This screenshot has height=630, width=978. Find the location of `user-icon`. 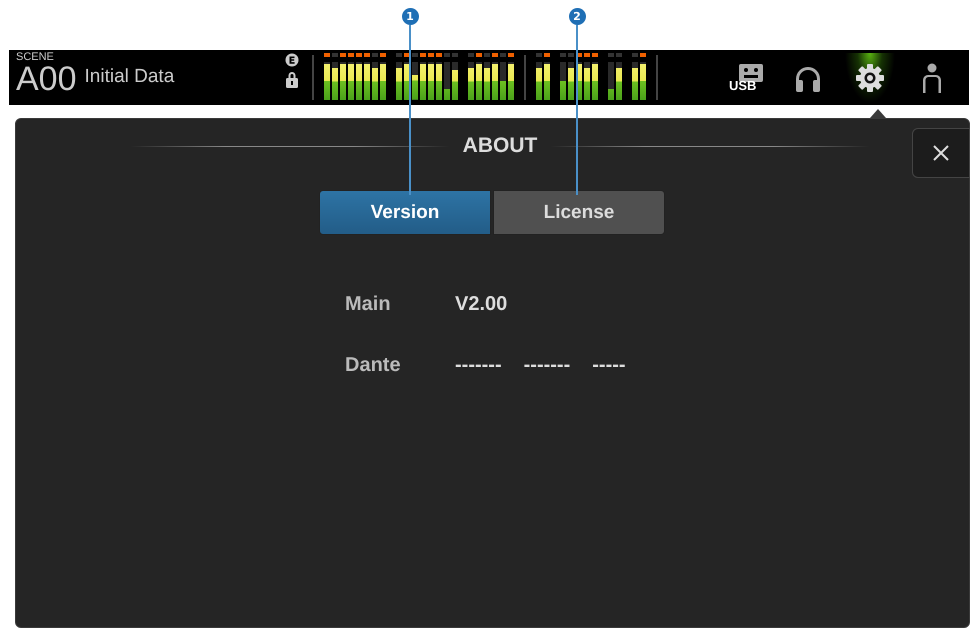

user-icon is located at coordinates (932, 77).